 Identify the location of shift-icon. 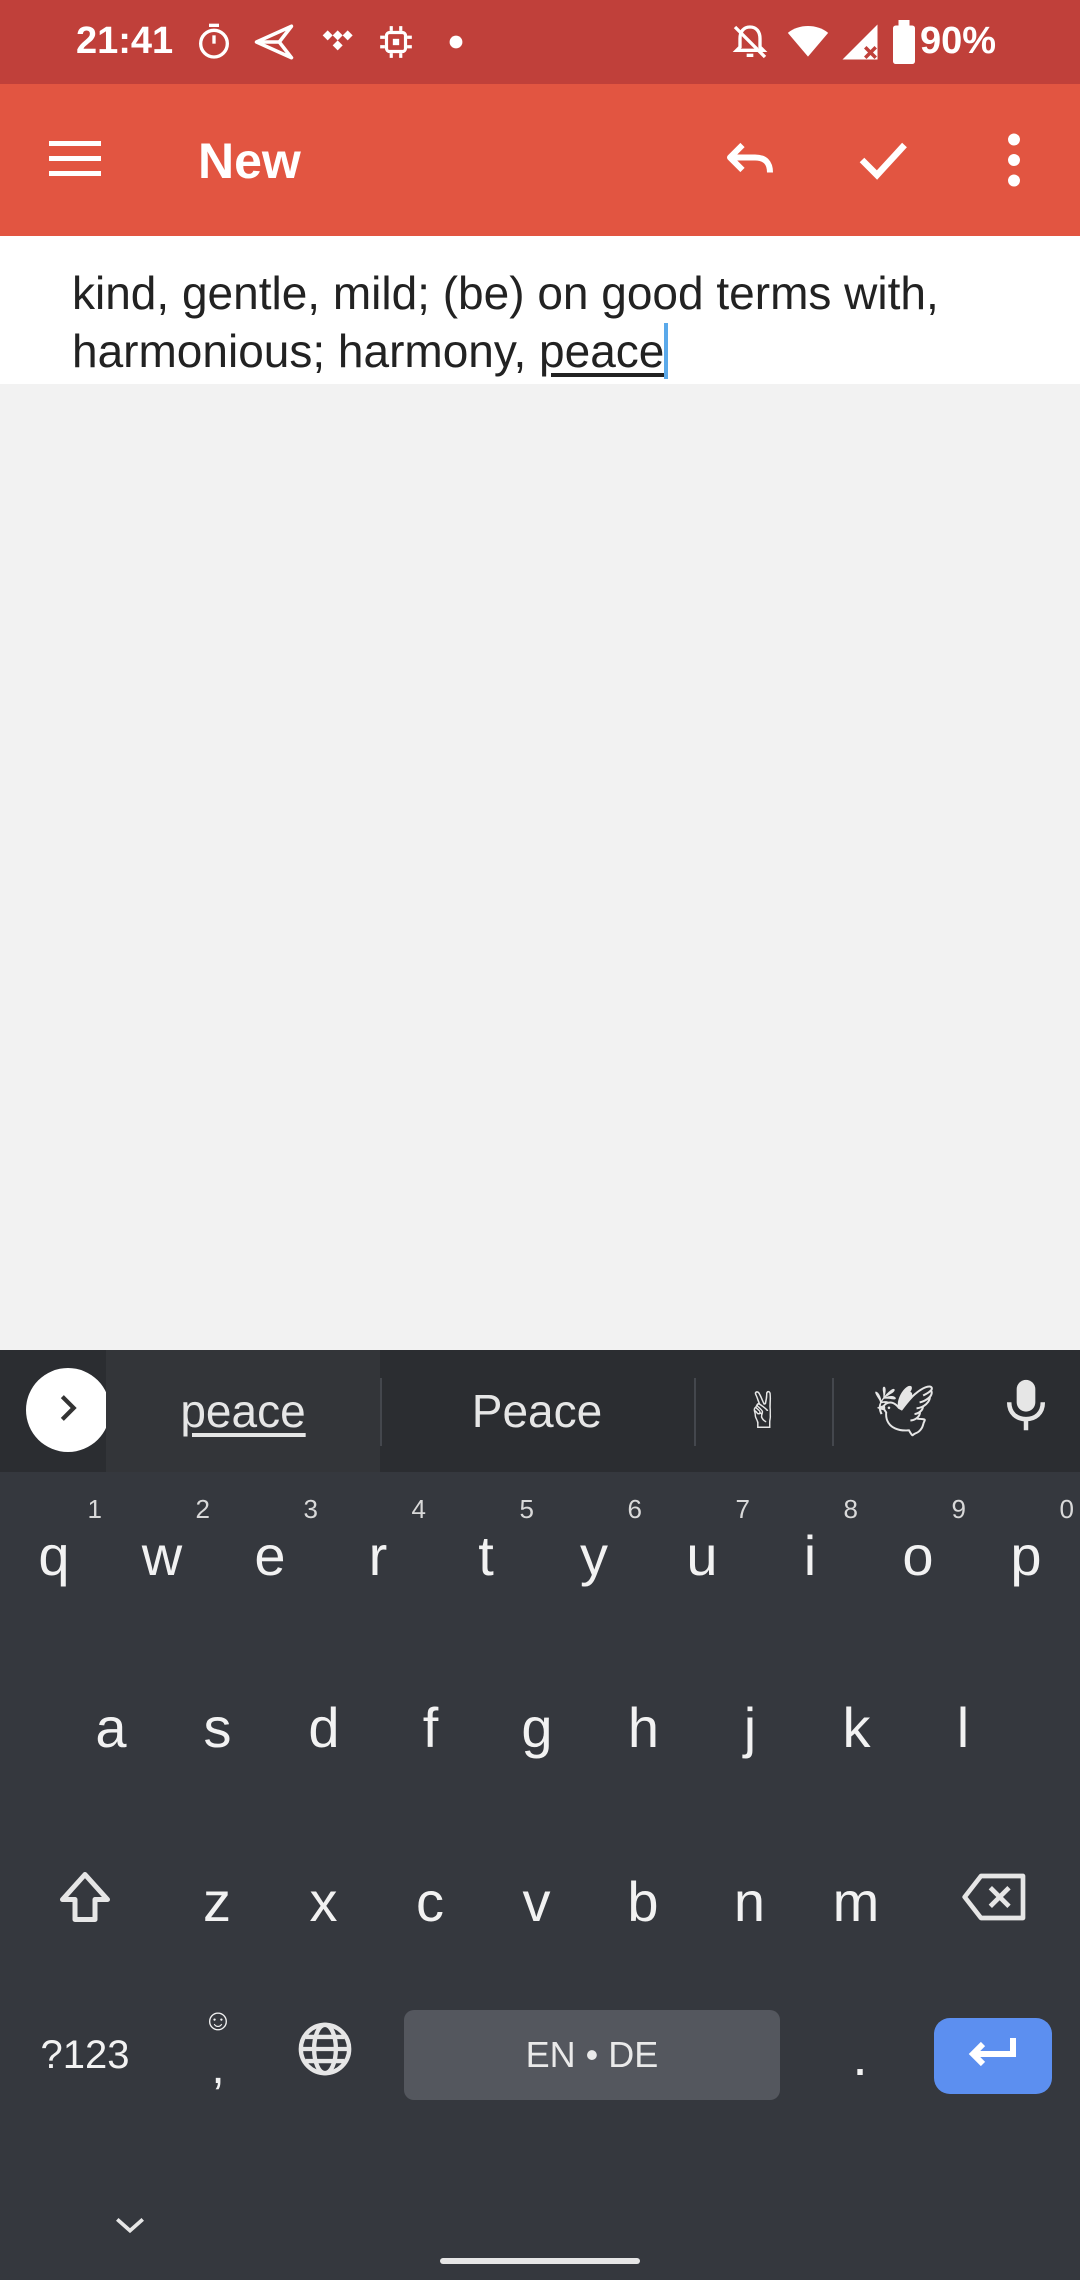
(85, 1903).